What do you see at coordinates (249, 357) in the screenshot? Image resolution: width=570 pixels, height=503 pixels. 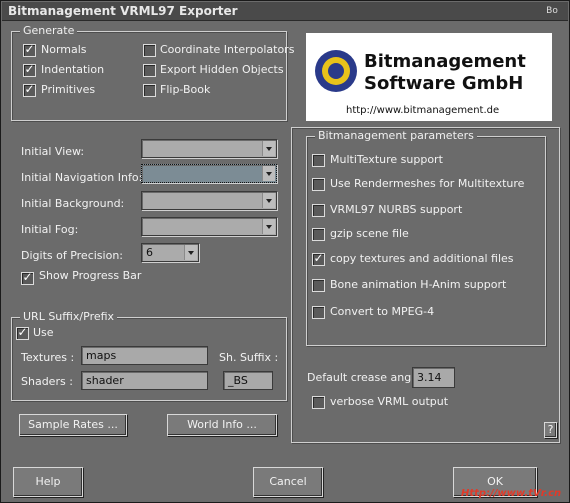 I see `sh-suffix-label: Sh. Suffix :` at bounding box center [249, 357].